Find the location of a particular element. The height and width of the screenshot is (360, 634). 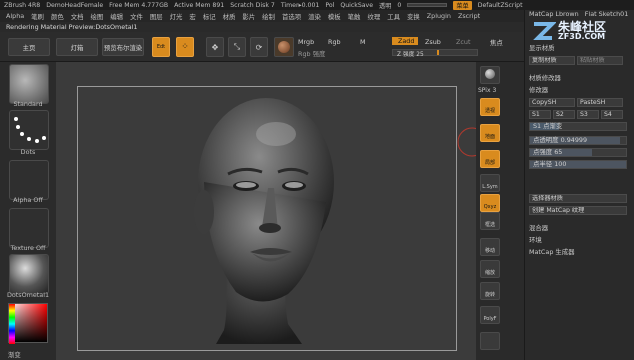

matcap-editor-header: 材质修改器 is located at coordinates (578, 78).